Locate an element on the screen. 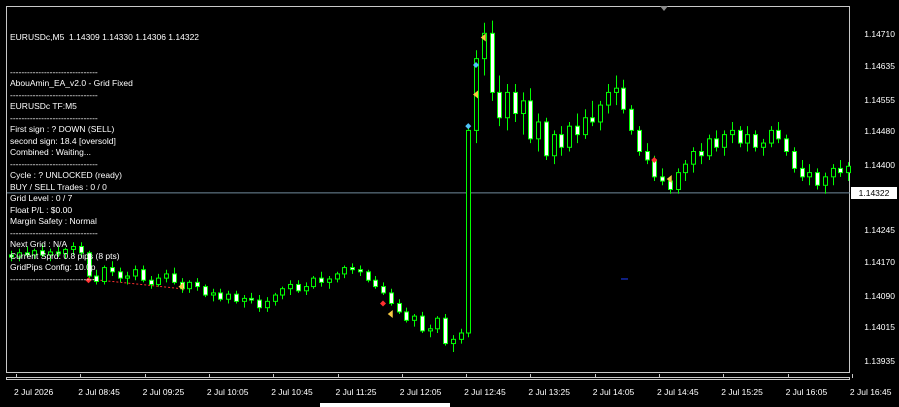 The image size is (899, 407). time-tick-label: 2 Jul 13:25 is located at coordinates (549, 392).